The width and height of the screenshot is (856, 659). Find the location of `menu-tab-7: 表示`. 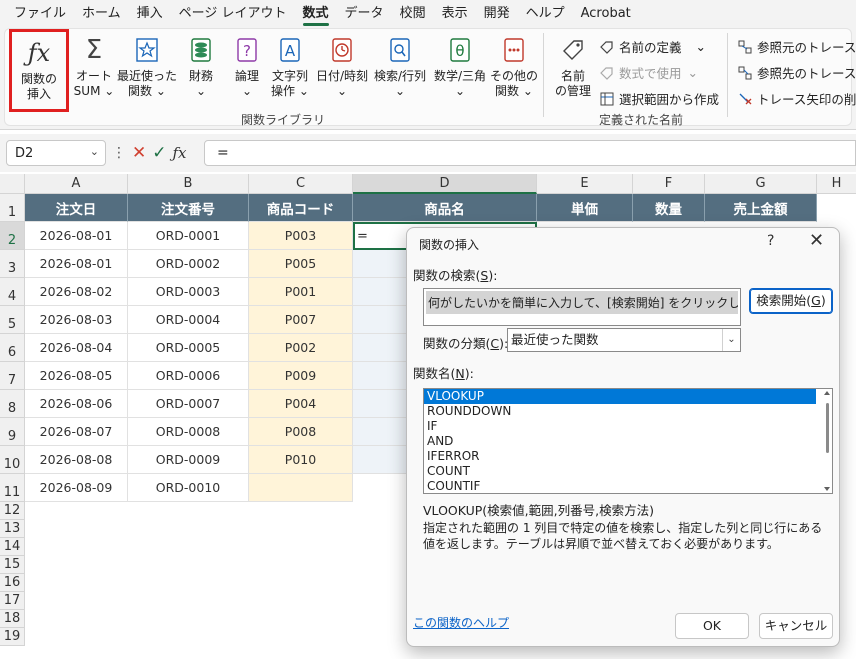

menu-tab-7: 表示 is located at coordinates (455, 14).